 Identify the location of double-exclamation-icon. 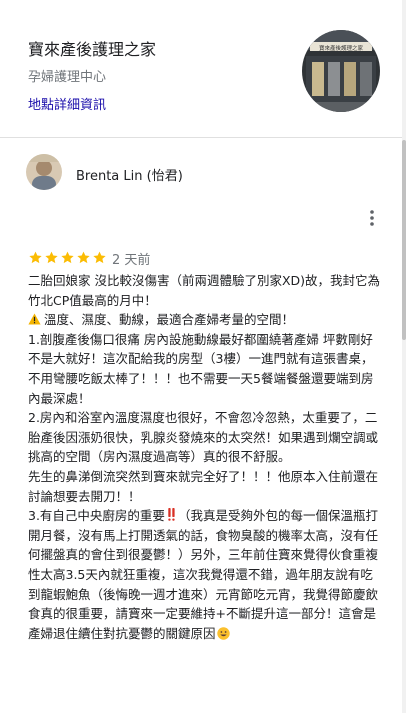
(171, 514).